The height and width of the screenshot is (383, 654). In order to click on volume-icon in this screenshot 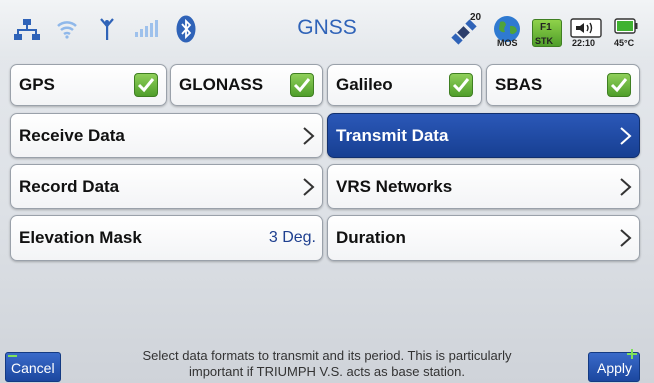, I will do `click(586, 28)`.